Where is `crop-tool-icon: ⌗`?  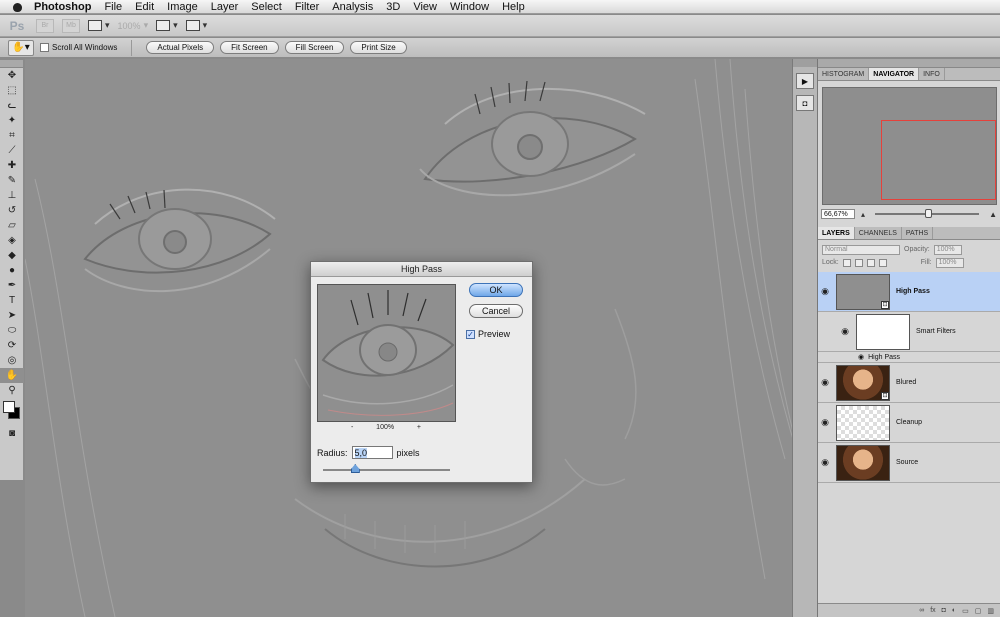
crop-tool-icon: ⌗ is located at coordinates (12, 135).